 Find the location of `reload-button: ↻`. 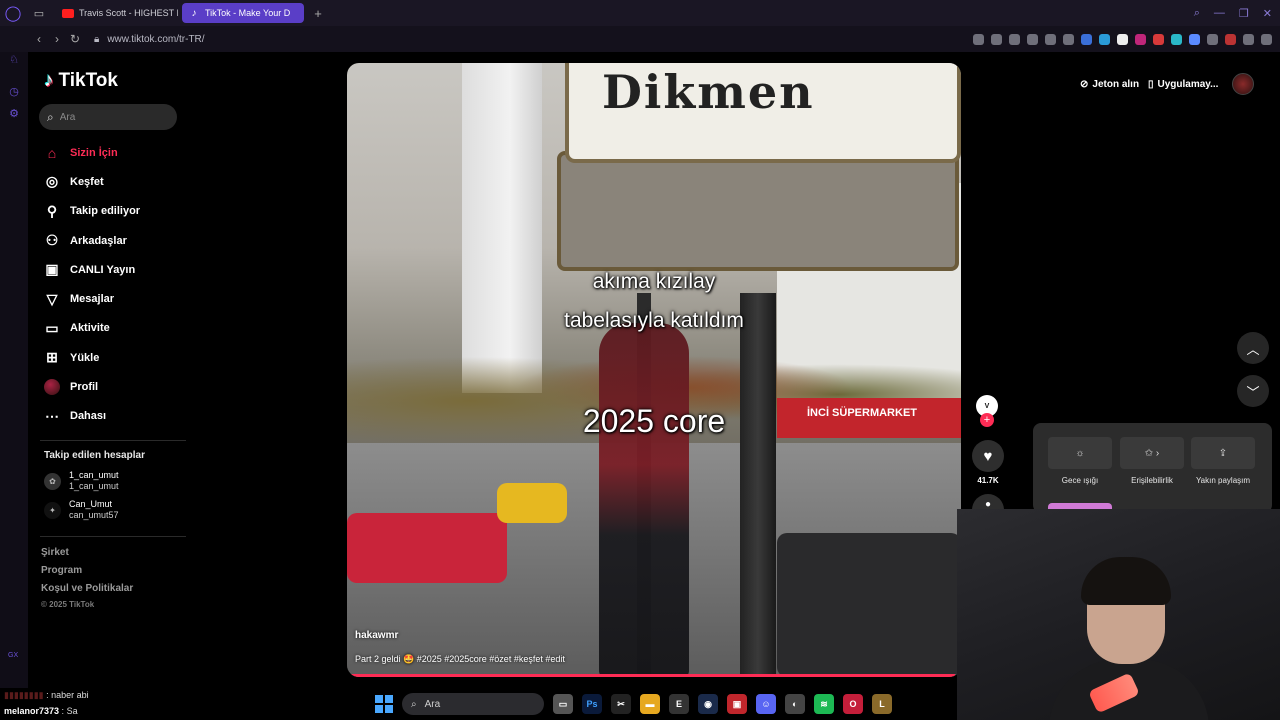

reload-button: ↻ is located at coordinates (75, 39).